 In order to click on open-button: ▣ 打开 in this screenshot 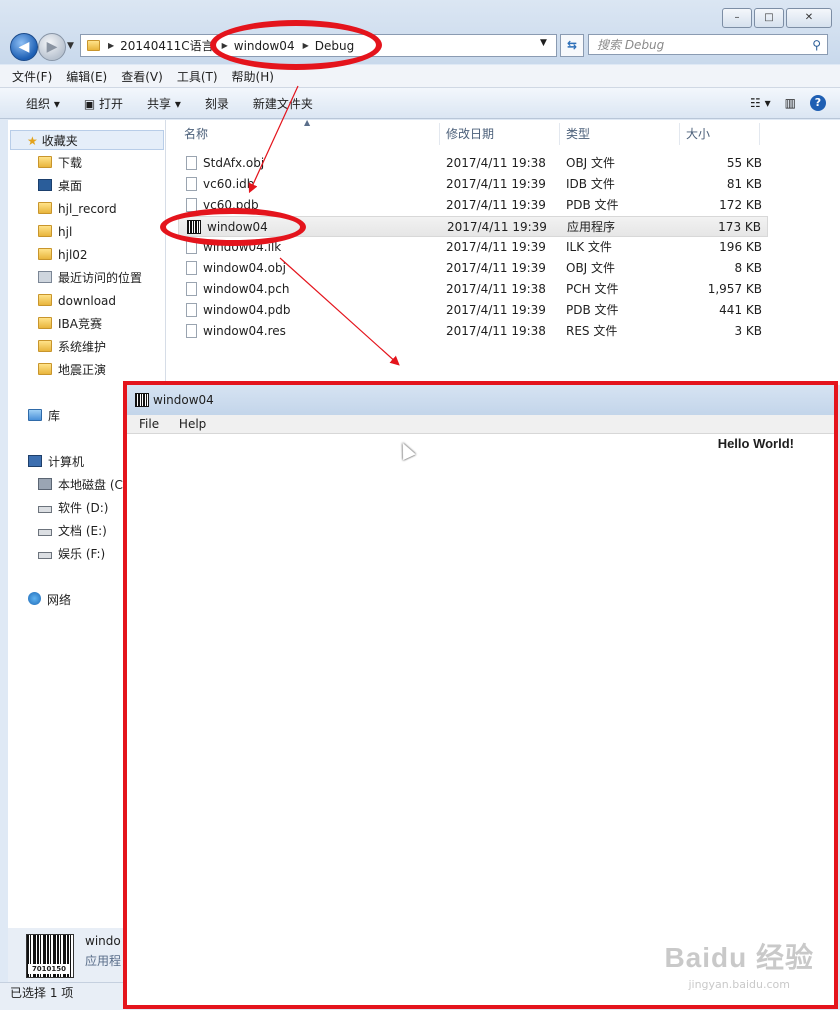, I will do `click(103, 103)`.